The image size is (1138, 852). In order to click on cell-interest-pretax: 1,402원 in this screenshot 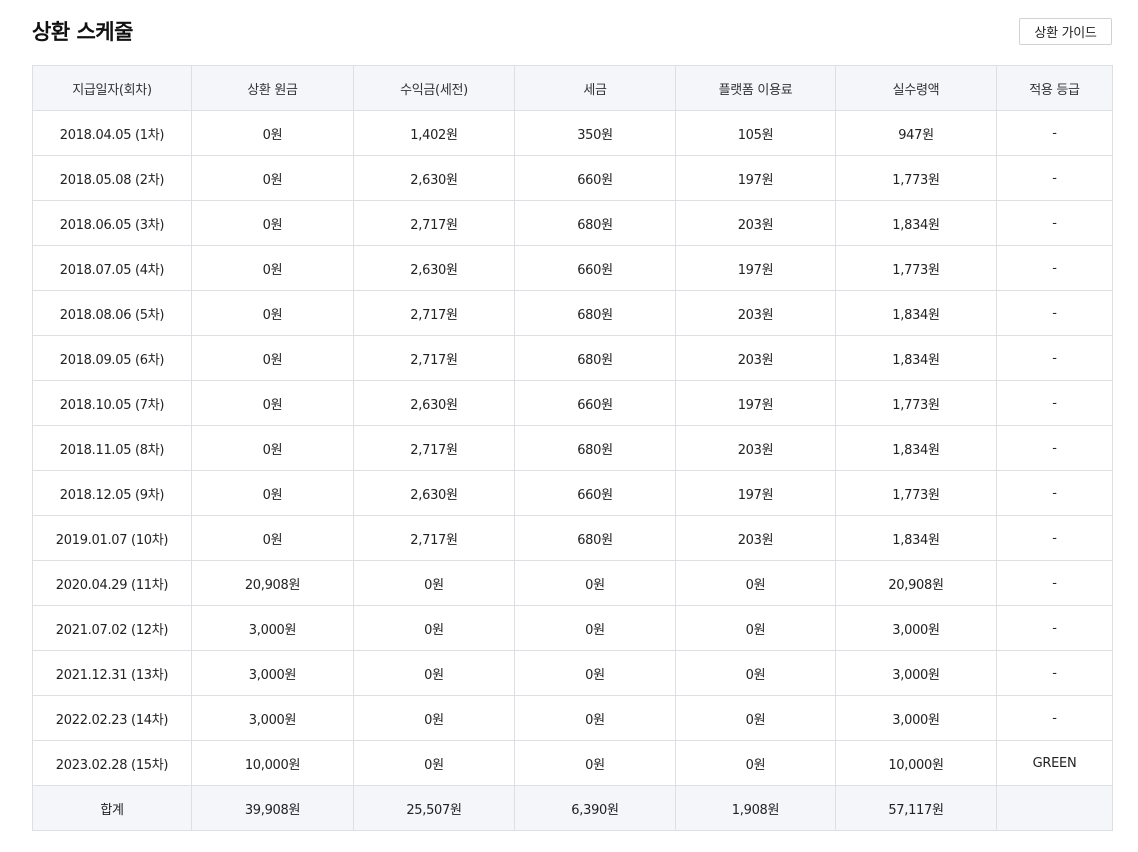, I will do `click(434, 133)`.